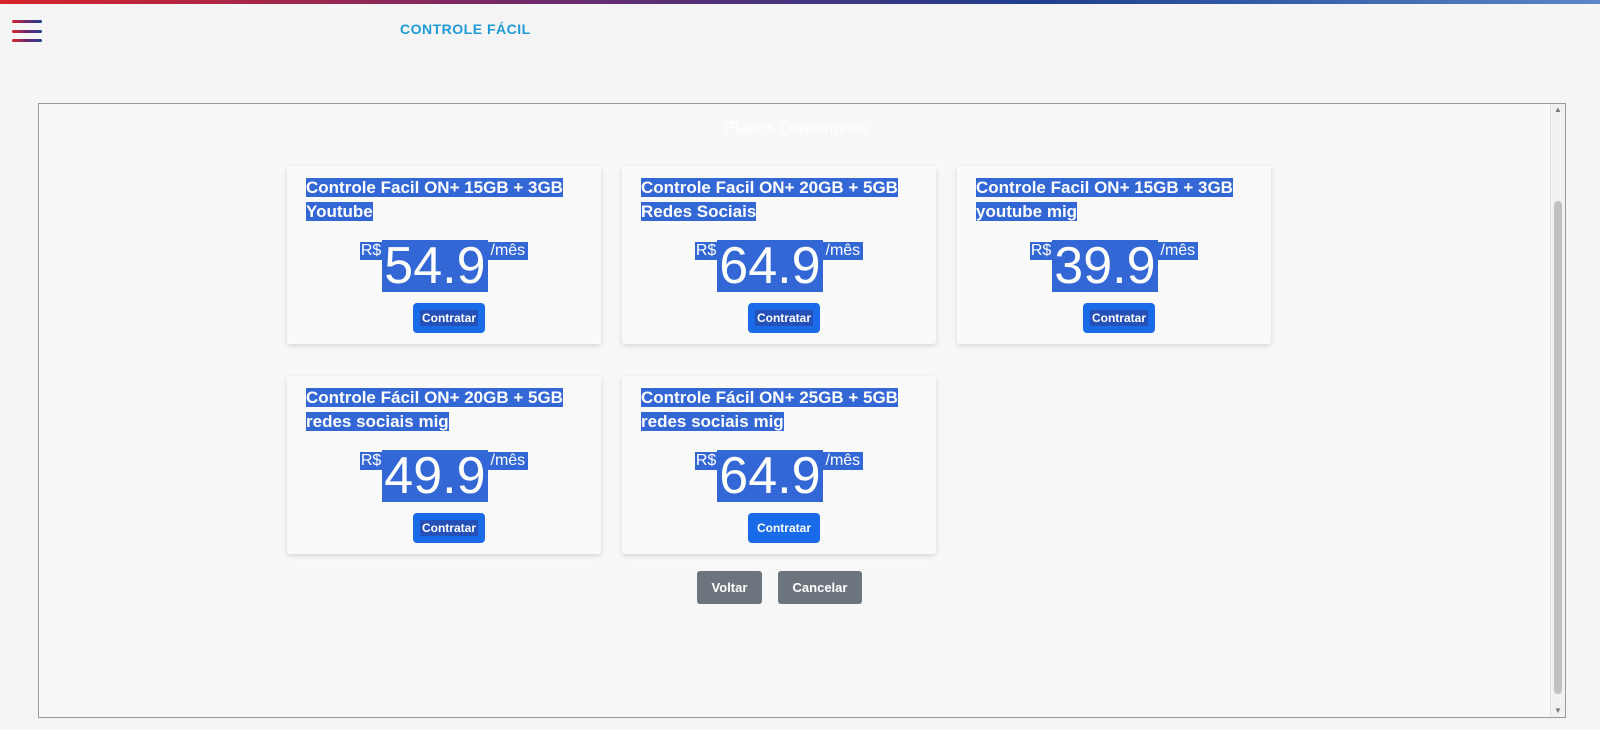  I want to click on plan-price: R$ 54.9 /mês, so click(444, 266).